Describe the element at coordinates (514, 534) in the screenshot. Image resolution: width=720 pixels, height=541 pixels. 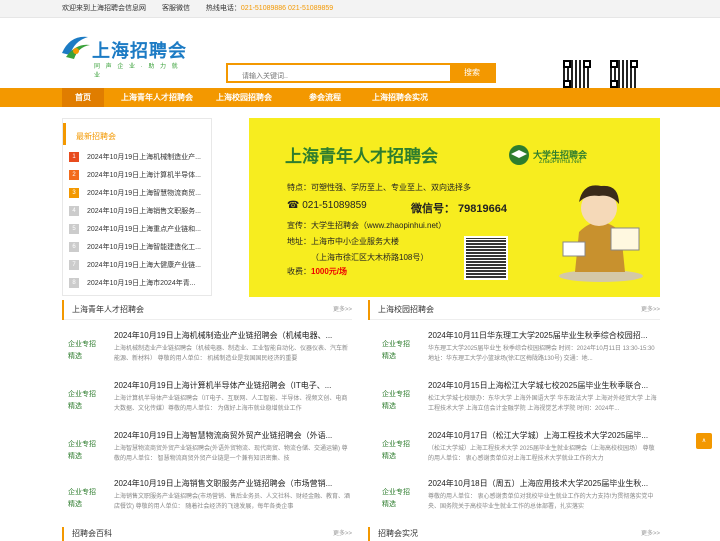
I see `section-header-fair-live: 招聘会实况 更多>>` at that location.